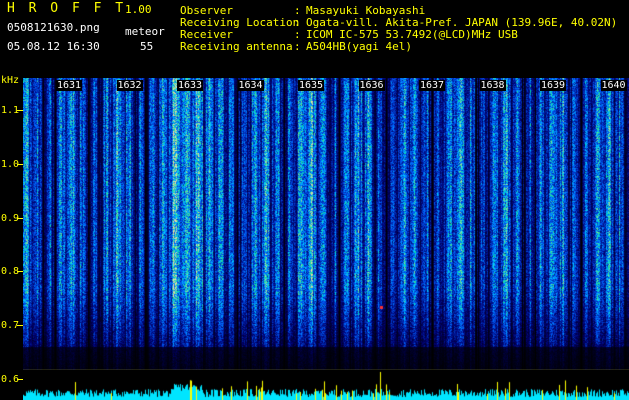 The image size is (629, 400). What do you see at coordinates (297, 46) in the screenshot?
I see `antenna-colon: :` at bounding box center [297, 46].